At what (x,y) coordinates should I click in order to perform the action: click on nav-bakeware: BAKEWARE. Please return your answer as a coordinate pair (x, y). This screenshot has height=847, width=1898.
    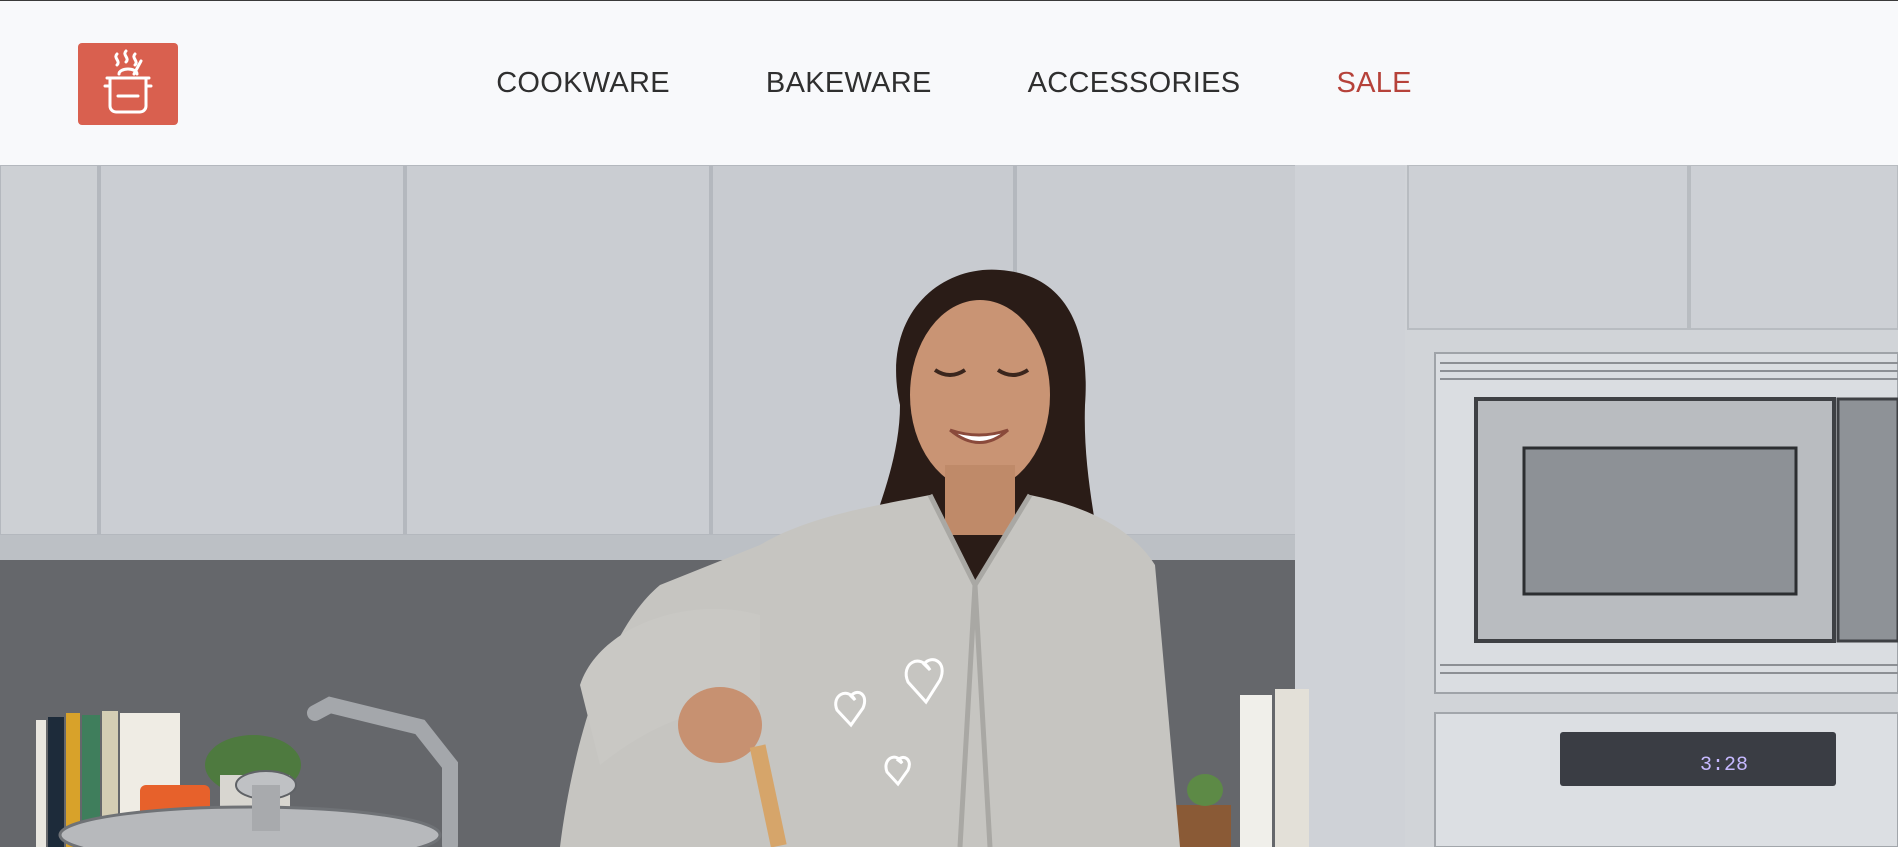
    Looking at the image, I should click on (849, 83).